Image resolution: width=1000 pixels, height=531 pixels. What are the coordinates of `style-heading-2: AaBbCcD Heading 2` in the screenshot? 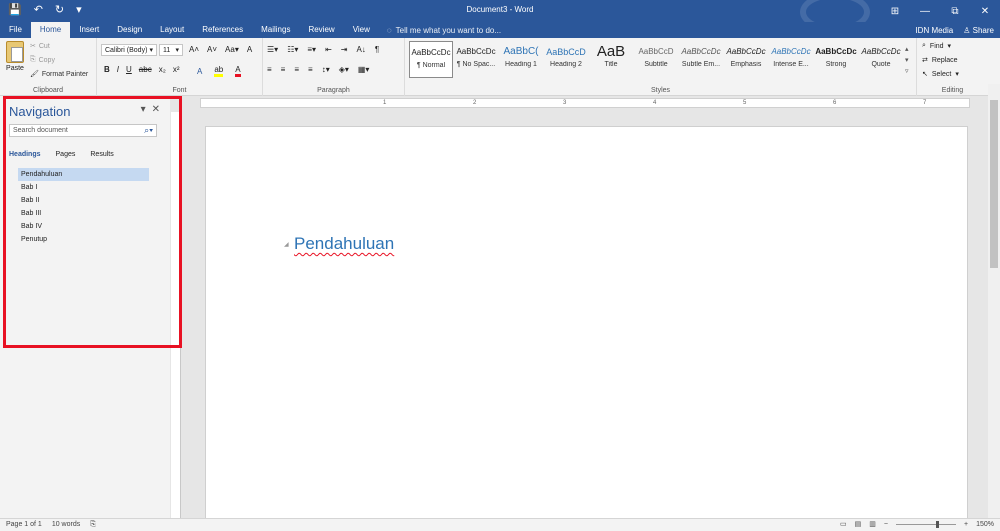 It's located at (566, 59).